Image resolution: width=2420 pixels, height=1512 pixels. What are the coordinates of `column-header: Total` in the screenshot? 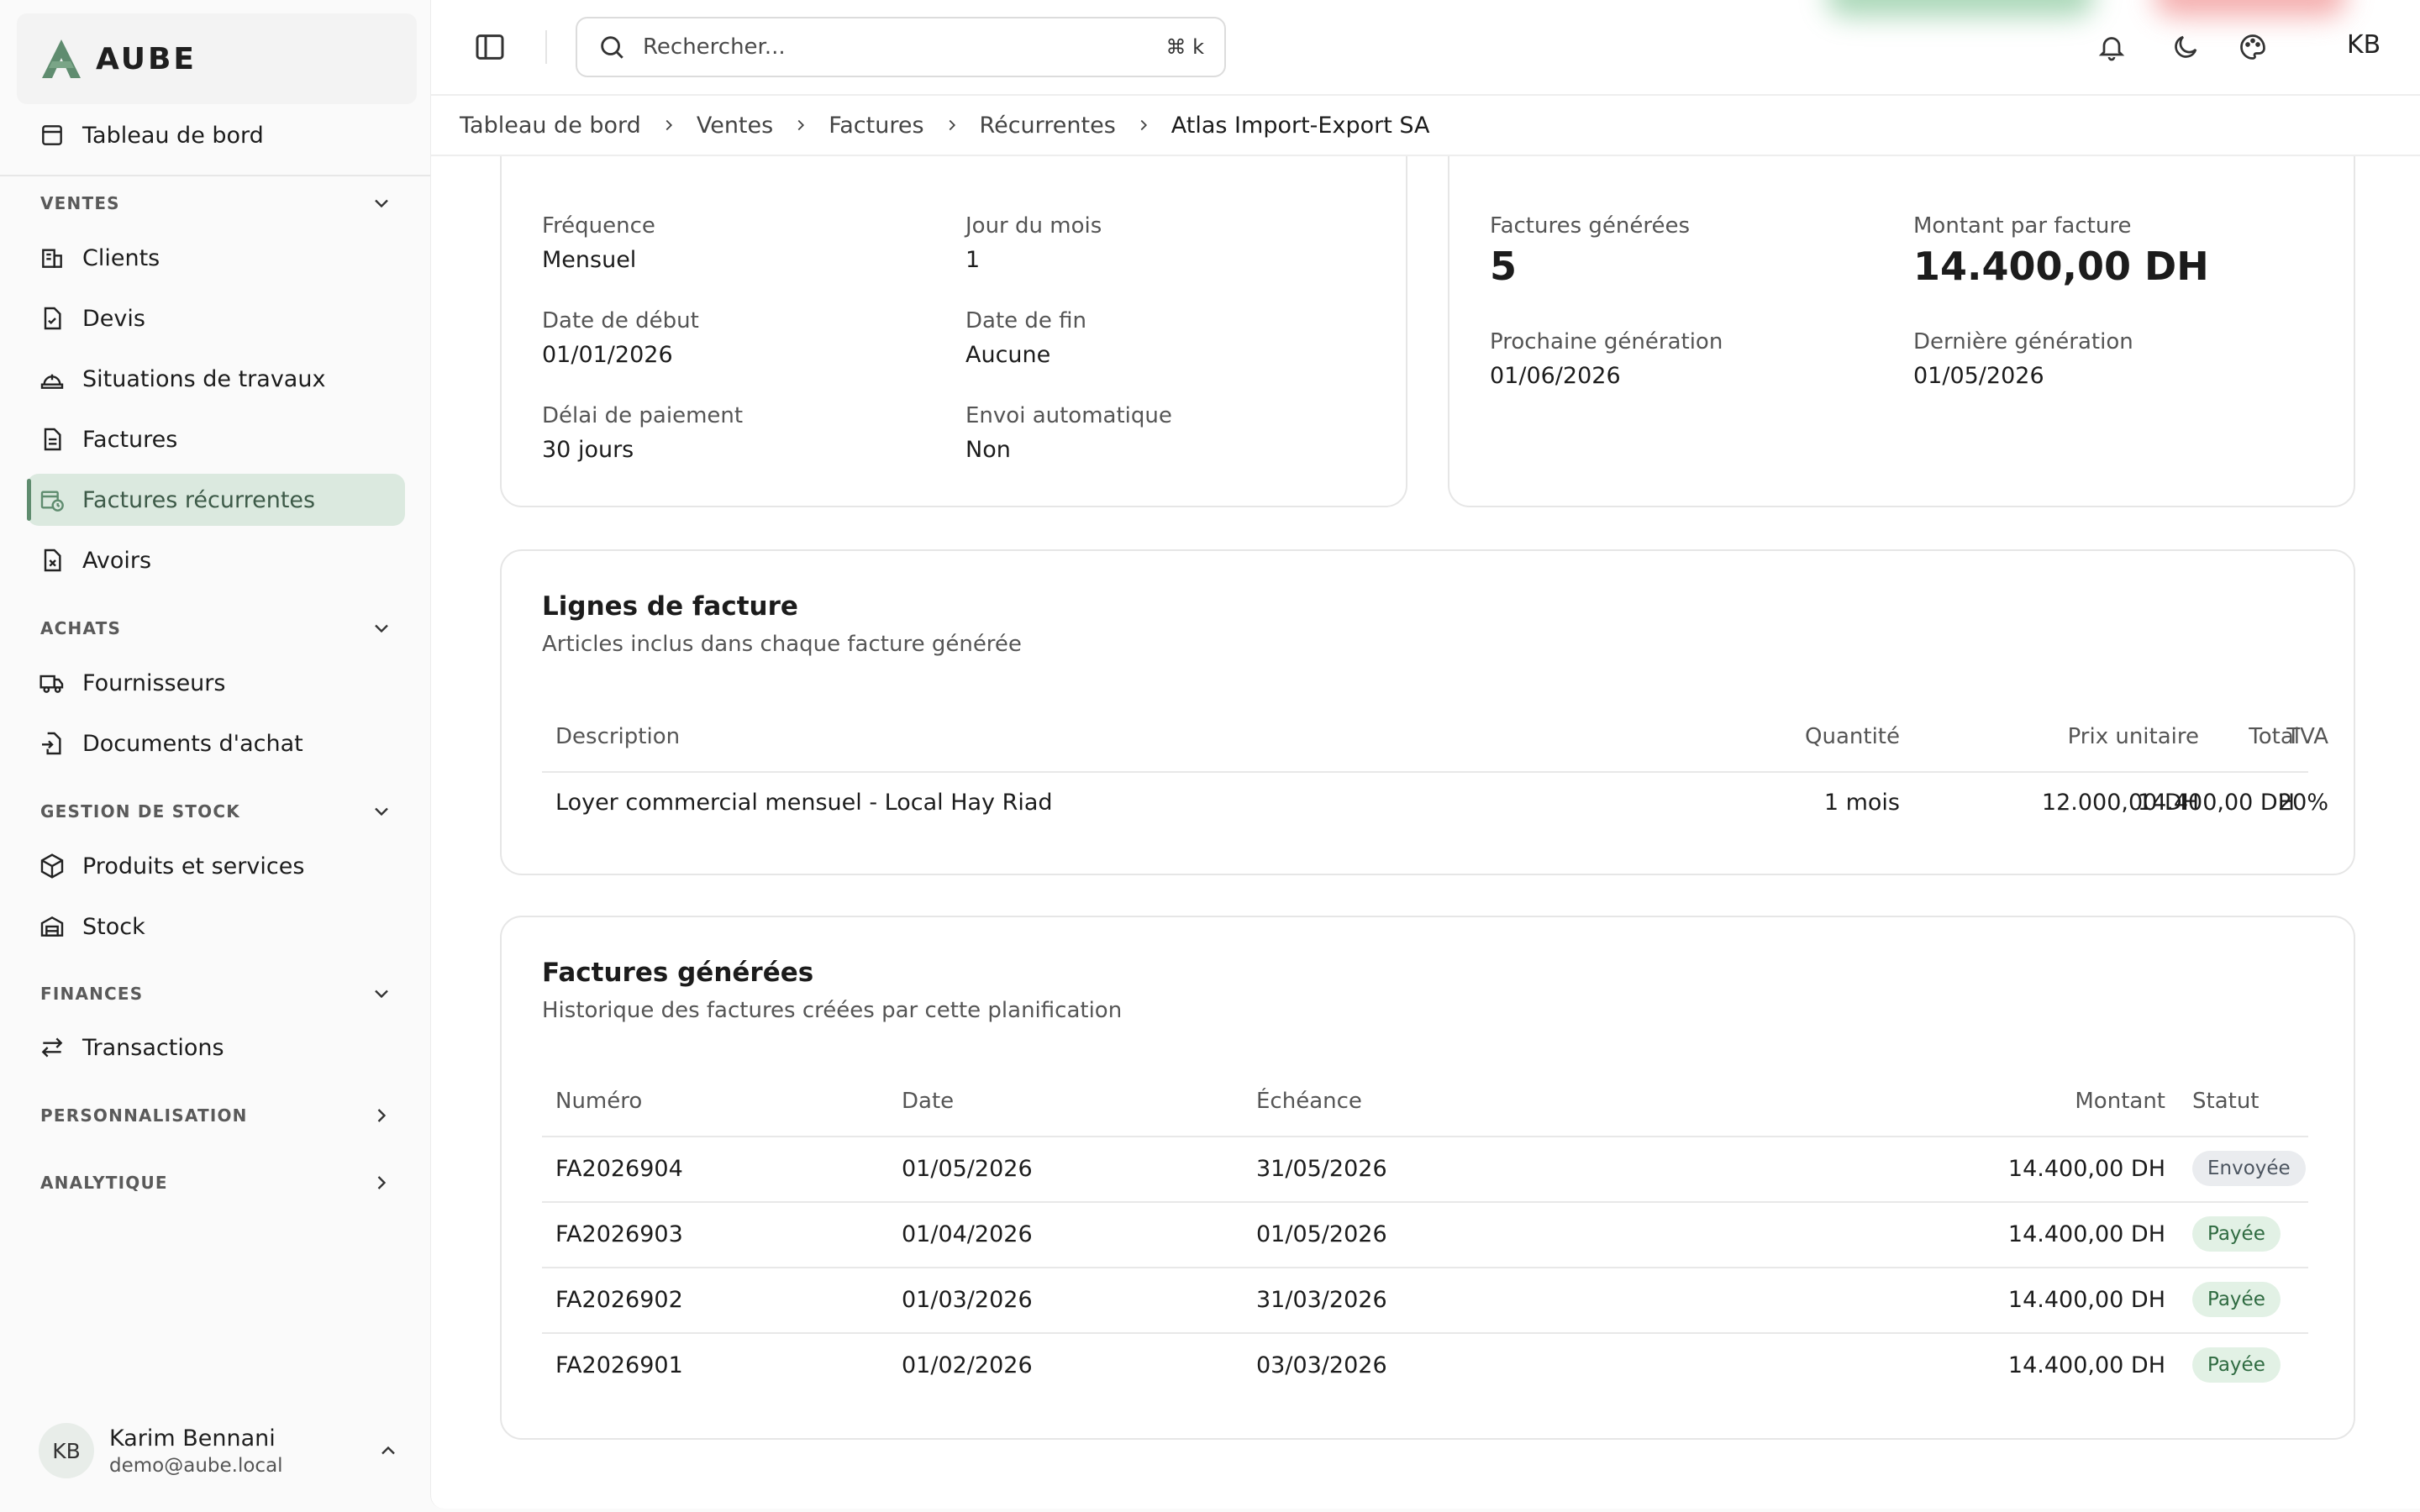 It's located at (2274, 736).